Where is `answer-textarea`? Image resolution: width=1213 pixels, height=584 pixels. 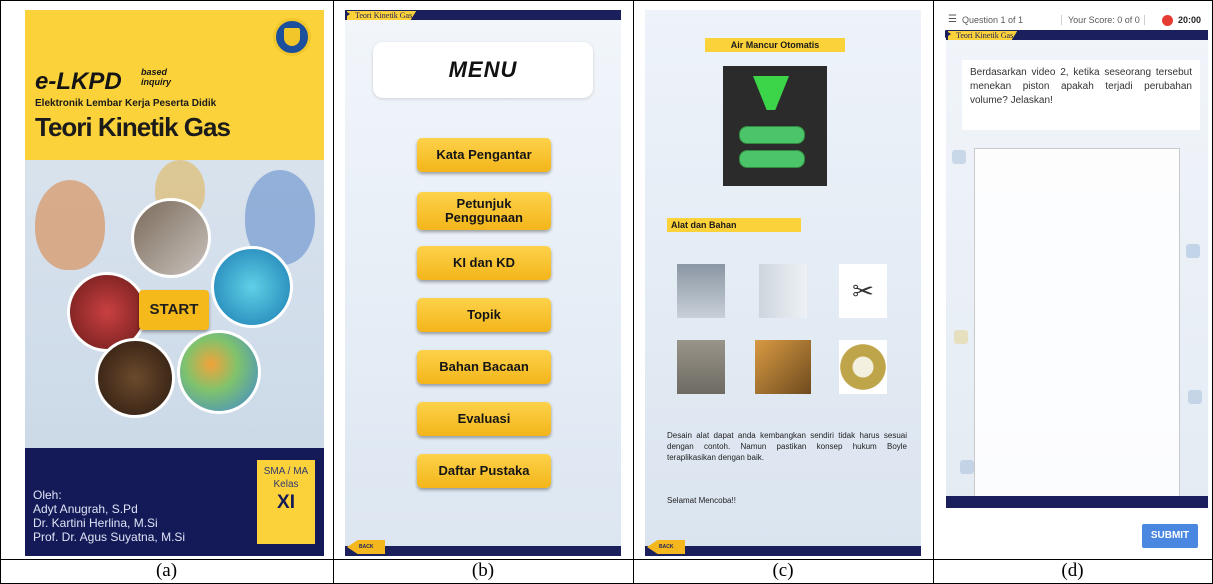 answer-textarea is located at coordinates (1077, 328).